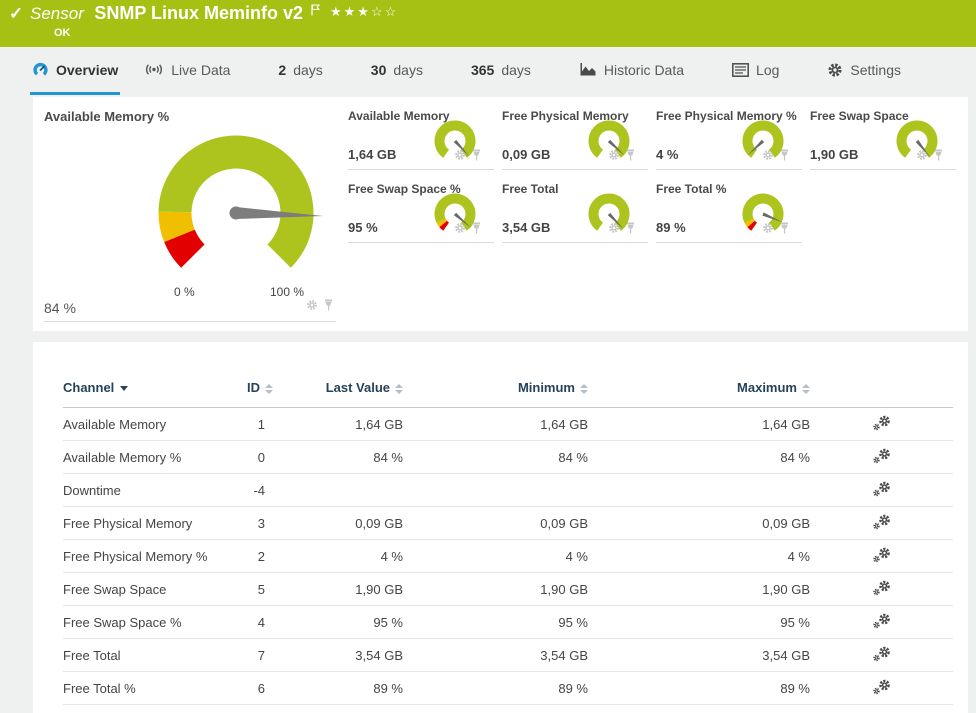 The image size is (976, 713). Describe the element at coordinates (201, 69) in the screenshot. I see `tab-label: Live Data` at that location.